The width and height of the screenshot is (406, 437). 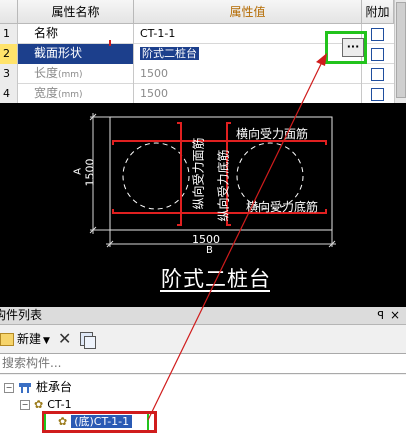 I want to click on pile-left, so click(x=156, y=176).